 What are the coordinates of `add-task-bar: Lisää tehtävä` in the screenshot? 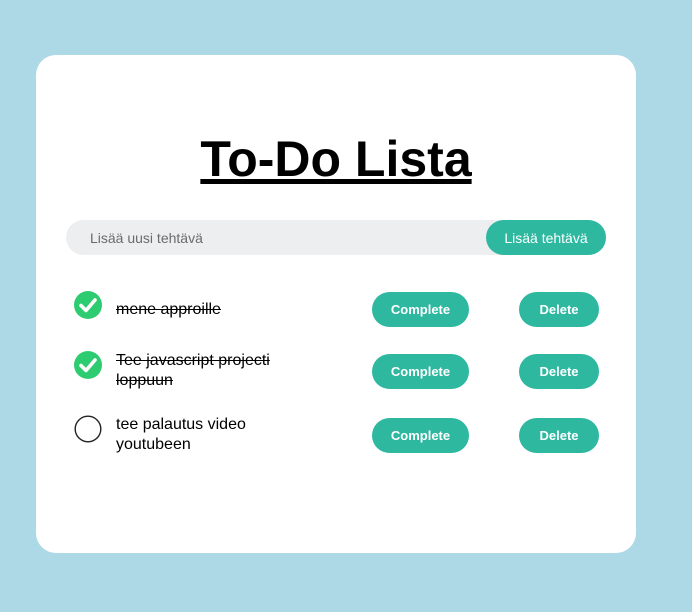 It's located at (336, 237).